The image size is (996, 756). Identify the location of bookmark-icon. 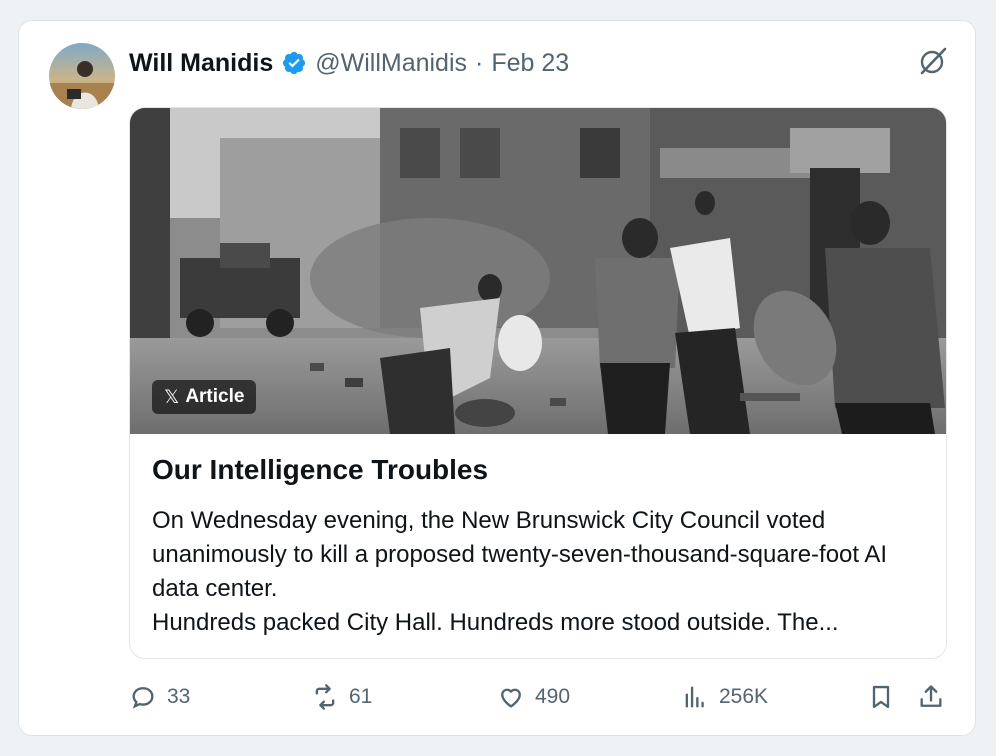
(881, 697).